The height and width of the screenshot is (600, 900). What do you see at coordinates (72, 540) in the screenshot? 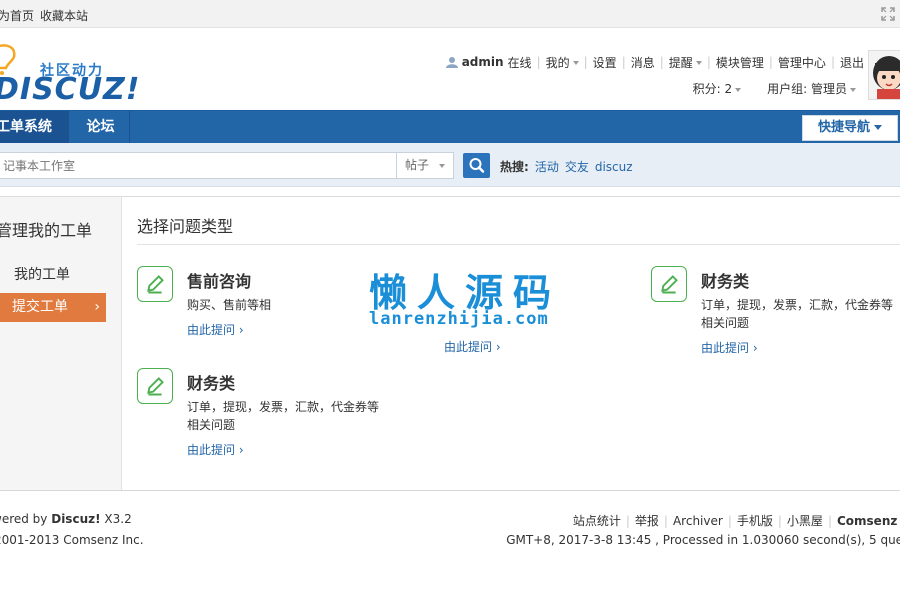
I see `copyright: 2001-2013 Comsenz Inc.` at bounding box center [72, 540].